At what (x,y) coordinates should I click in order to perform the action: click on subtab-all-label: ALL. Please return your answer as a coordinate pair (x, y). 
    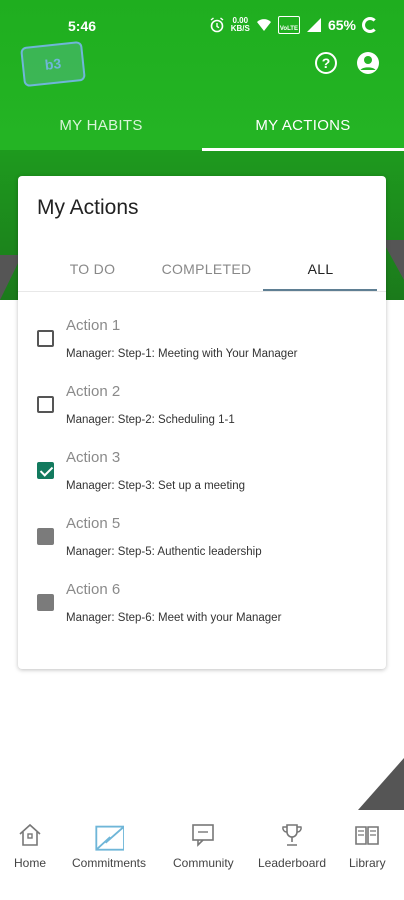
    Looking at the image, I should click on (320, 269).